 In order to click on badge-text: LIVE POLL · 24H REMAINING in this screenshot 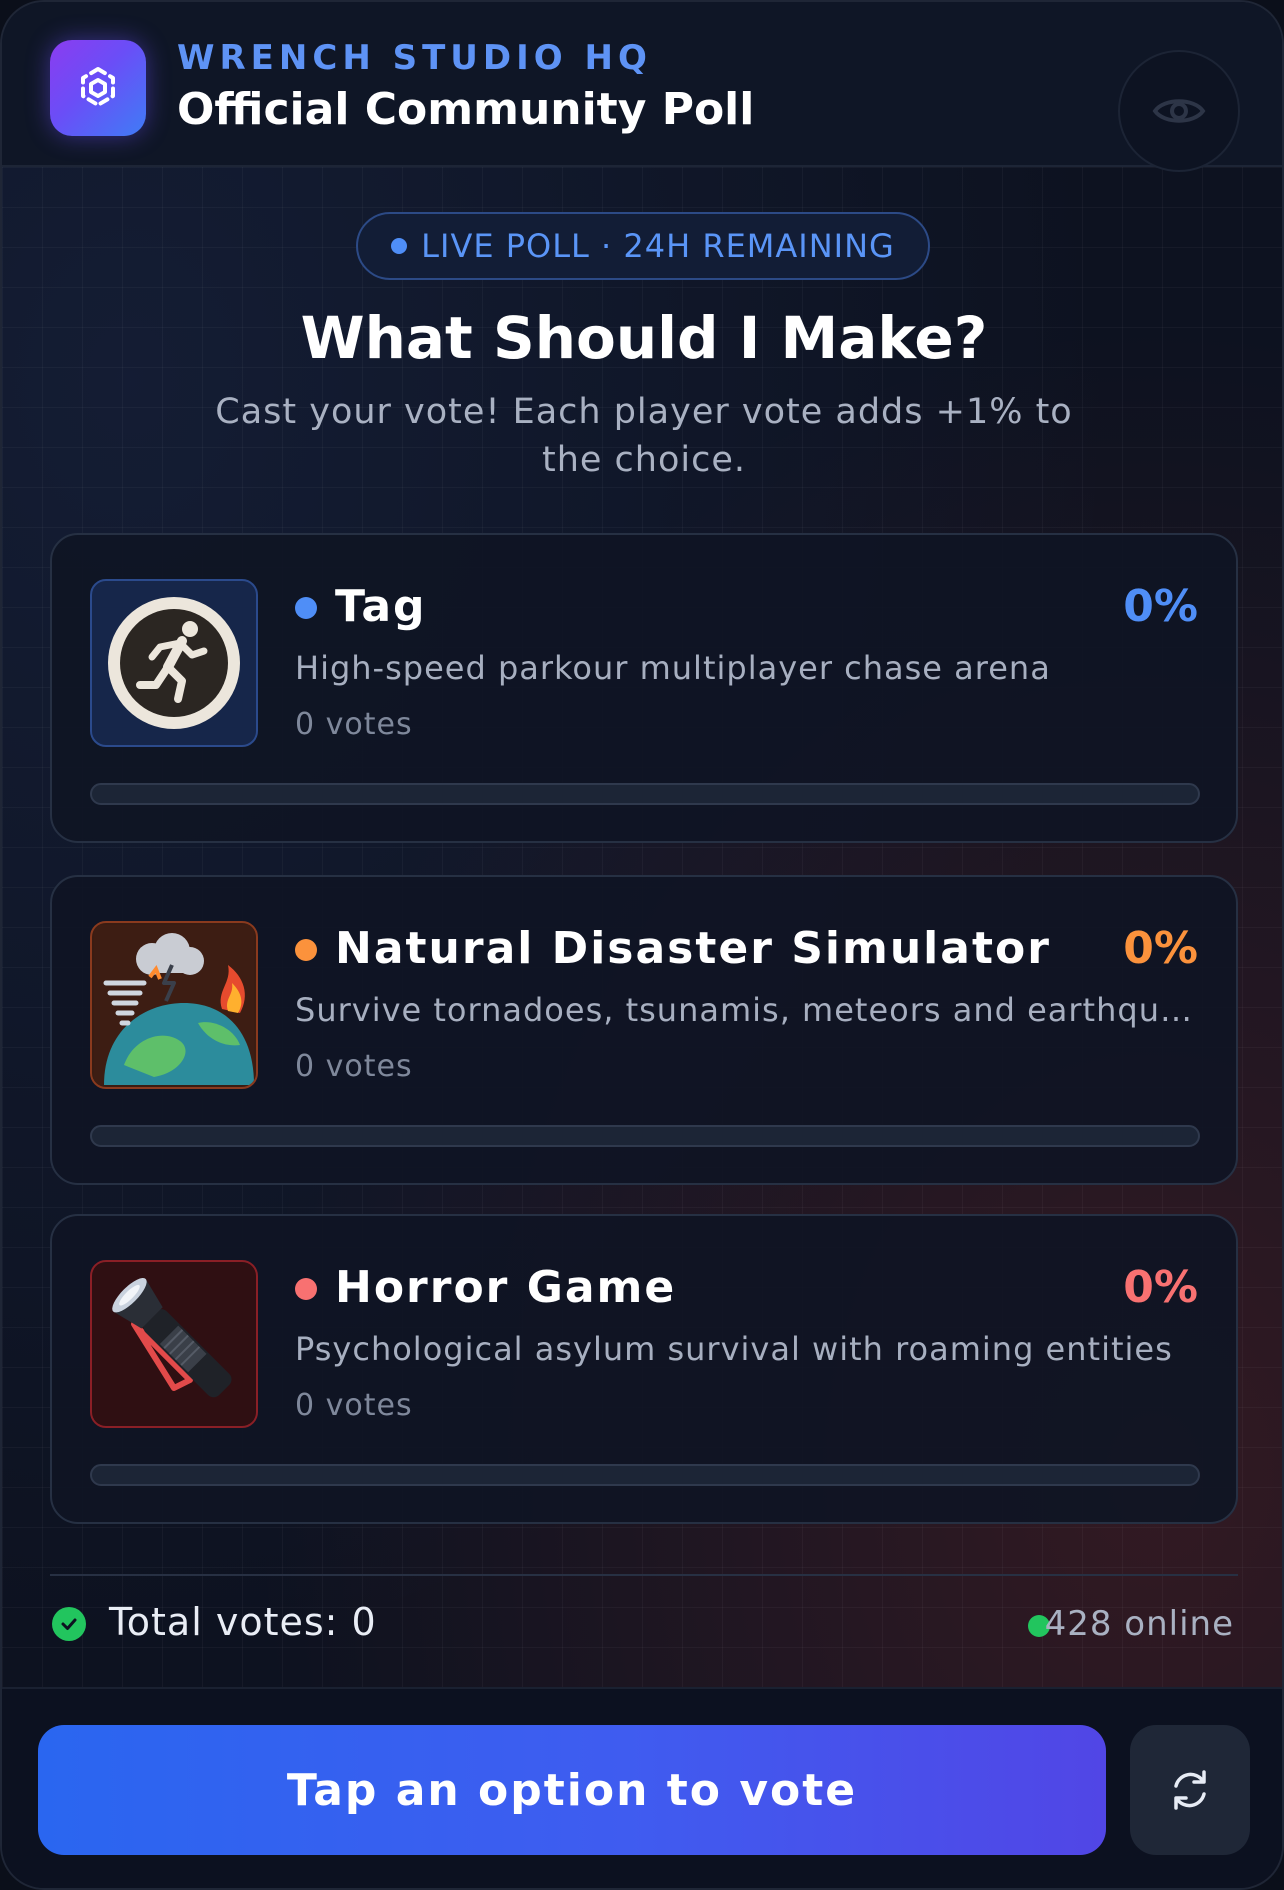, I will do `click(658, 246)`.